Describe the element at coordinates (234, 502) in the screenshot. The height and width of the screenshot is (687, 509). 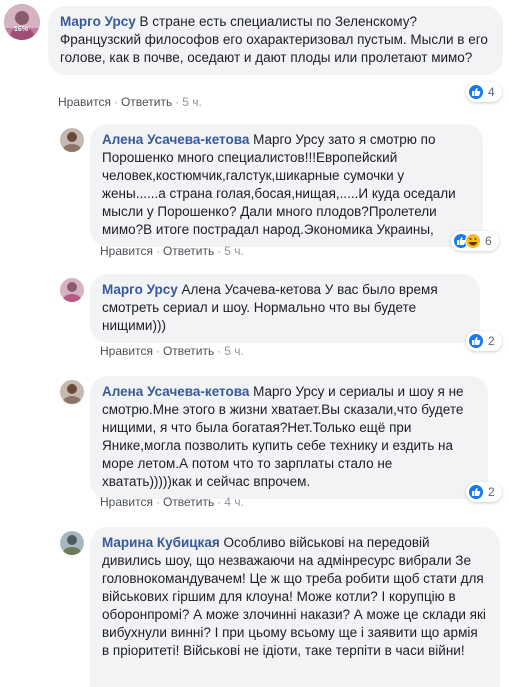
I see `timestamp: 4 ч.` at that location.